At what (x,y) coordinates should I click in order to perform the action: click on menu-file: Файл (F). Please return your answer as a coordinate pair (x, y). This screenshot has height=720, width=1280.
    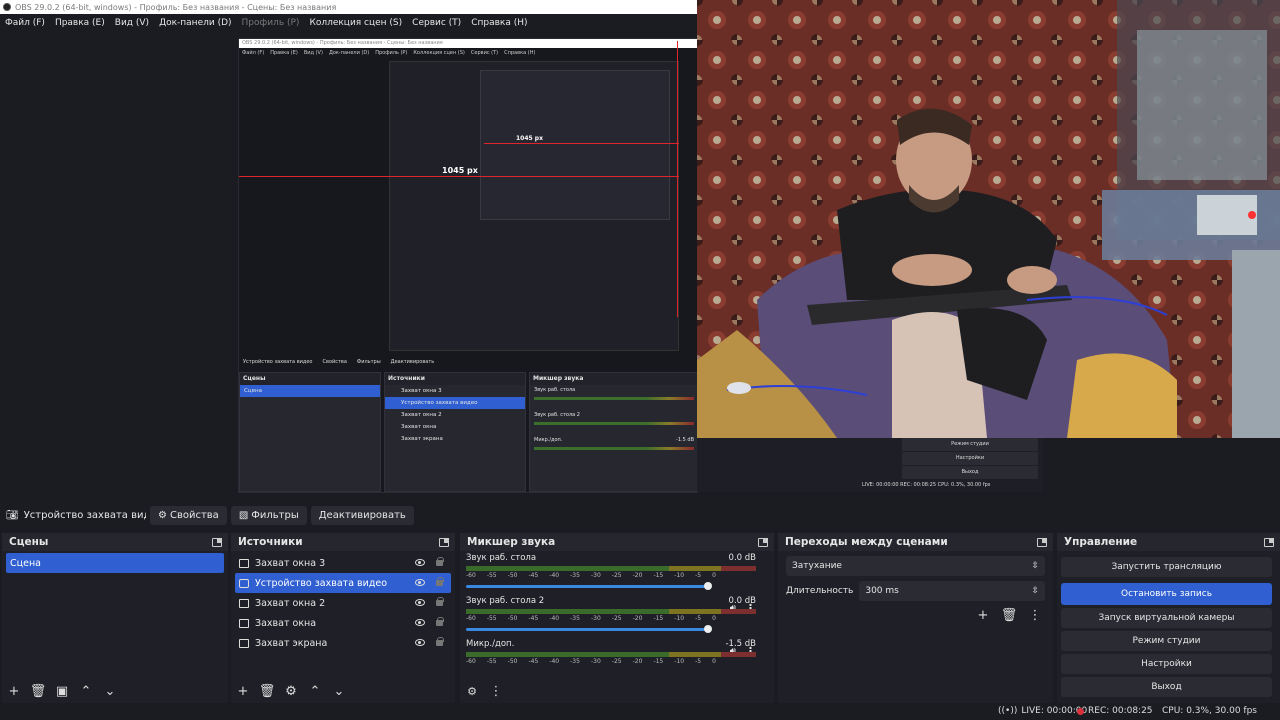
    Looking at the image, I should click on (25, 23).